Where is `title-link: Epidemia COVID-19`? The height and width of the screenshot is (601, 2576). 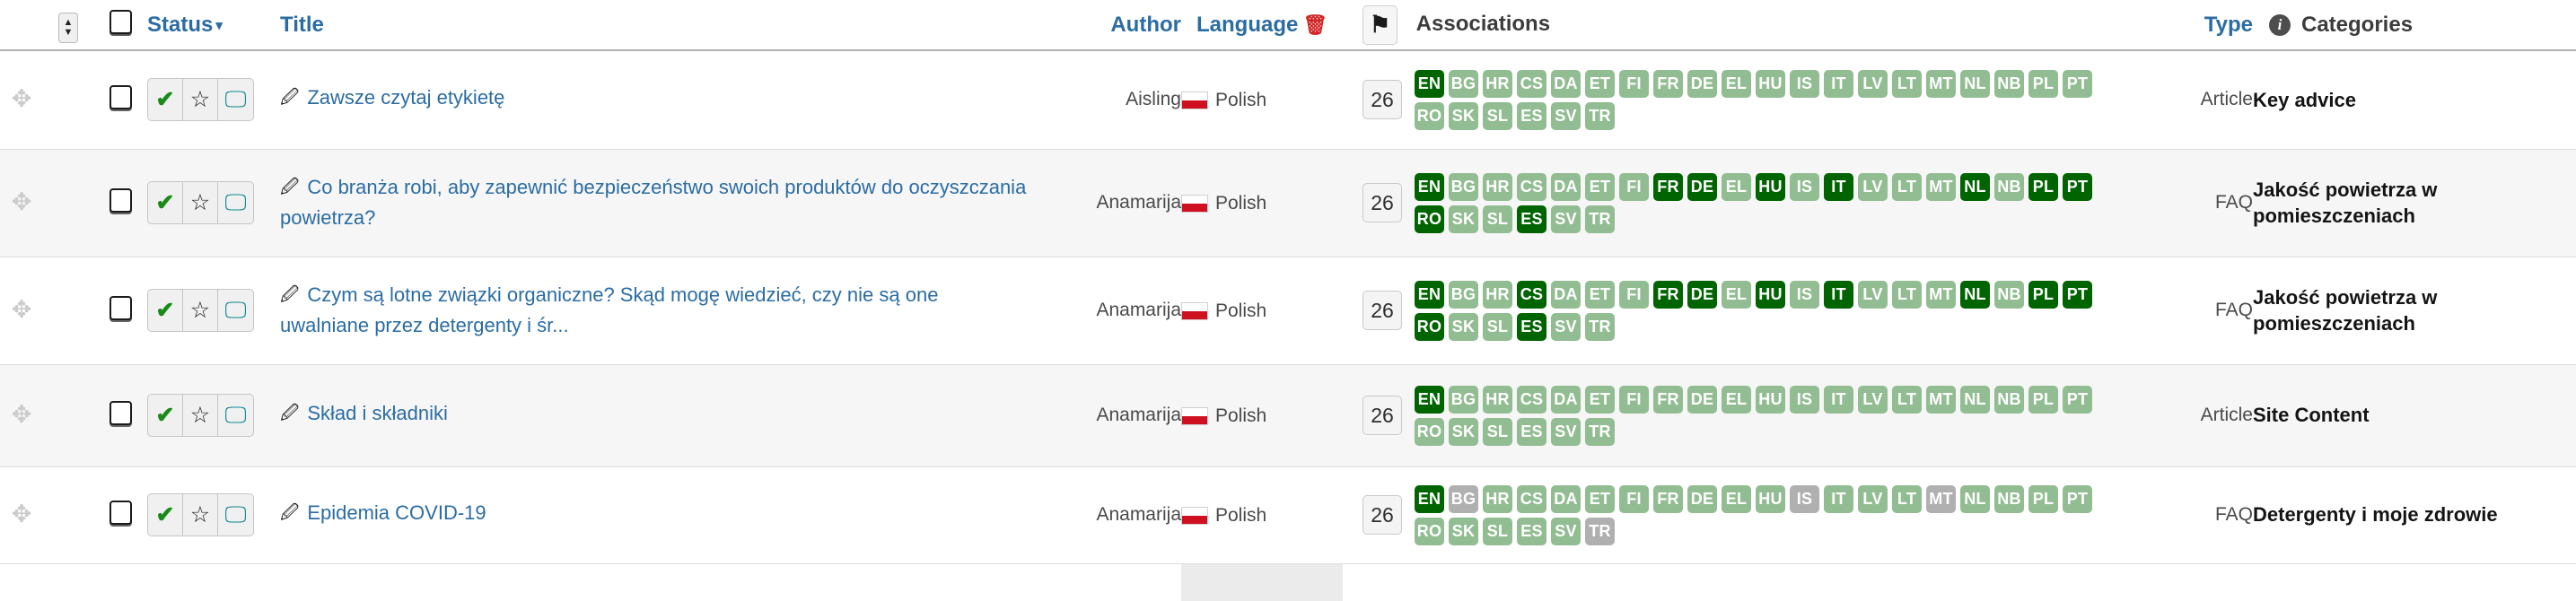 title-link: Epidemia COVID-19 is located at coordinates (396, 512).